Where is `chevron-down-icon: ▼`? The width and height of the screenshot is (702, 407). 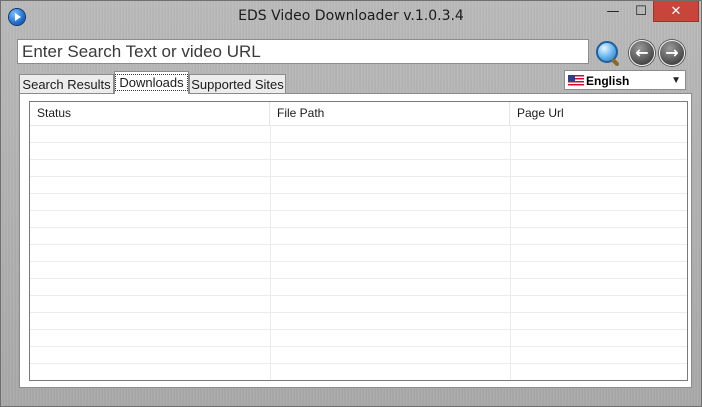 chevron-down-icon: ▼ is located at coordinates (676, 80).